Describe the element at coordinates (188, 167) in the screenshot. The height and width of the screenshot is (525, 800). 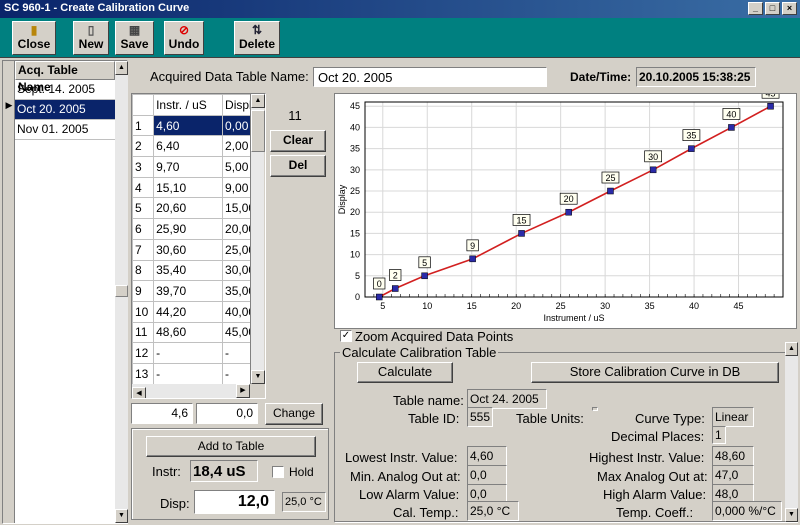
I see `instr-cell: 9,70` at that location.